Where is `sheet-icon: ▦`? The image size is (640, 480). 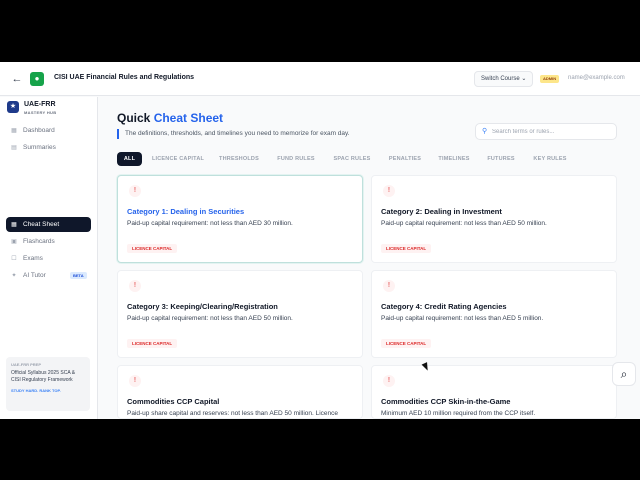
sheet-icon: ▦ is located at coordinates (14, 225).